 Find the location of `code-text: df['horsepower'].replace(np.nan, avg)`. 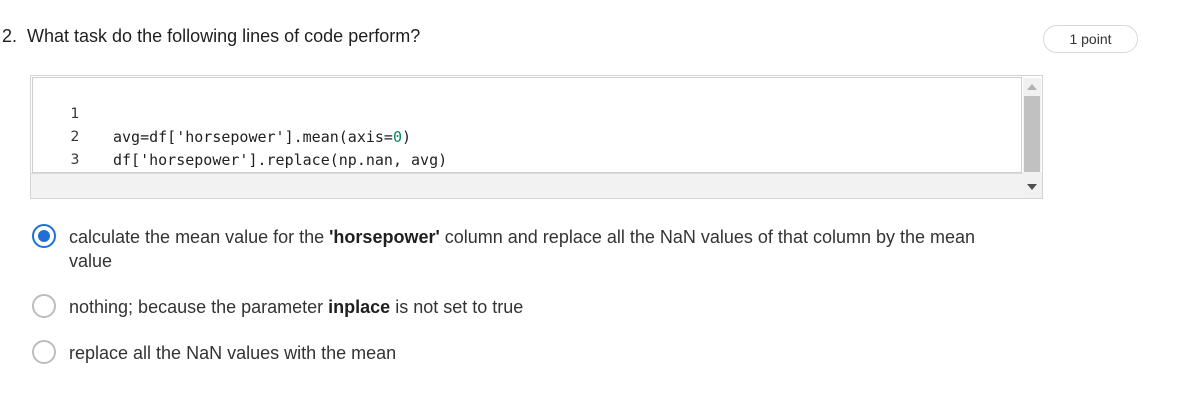

code-text: df['horsepower'].replace(np.nan, avg) is located at coordinates (280, 160).